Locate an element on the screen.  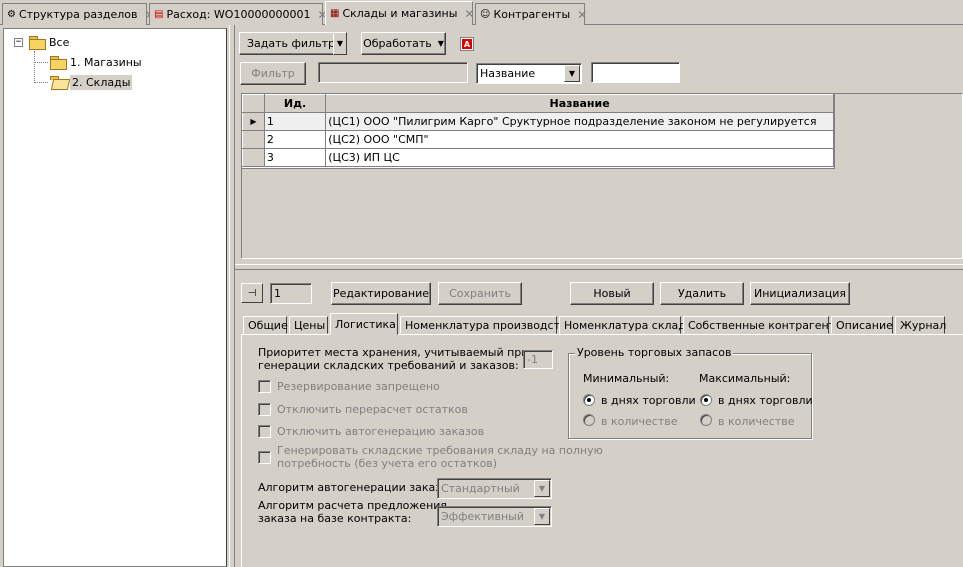
field-select: Название ▼ is located at coordinates (529, 73).